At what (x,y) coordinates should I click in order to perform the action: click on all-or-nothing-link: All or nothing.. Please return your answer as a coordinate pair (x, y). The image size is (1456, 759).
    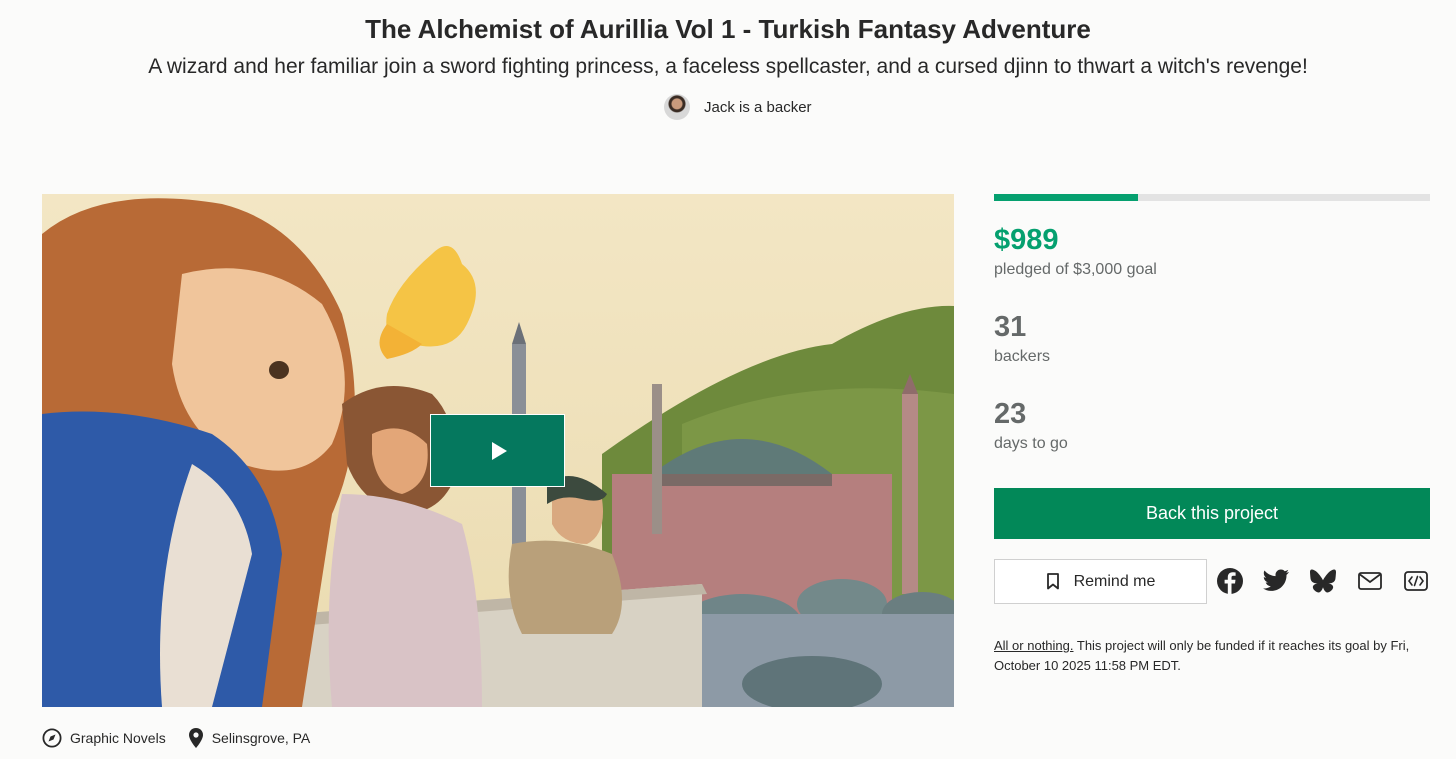
    Looking at the image, I should click on (1034, 645).